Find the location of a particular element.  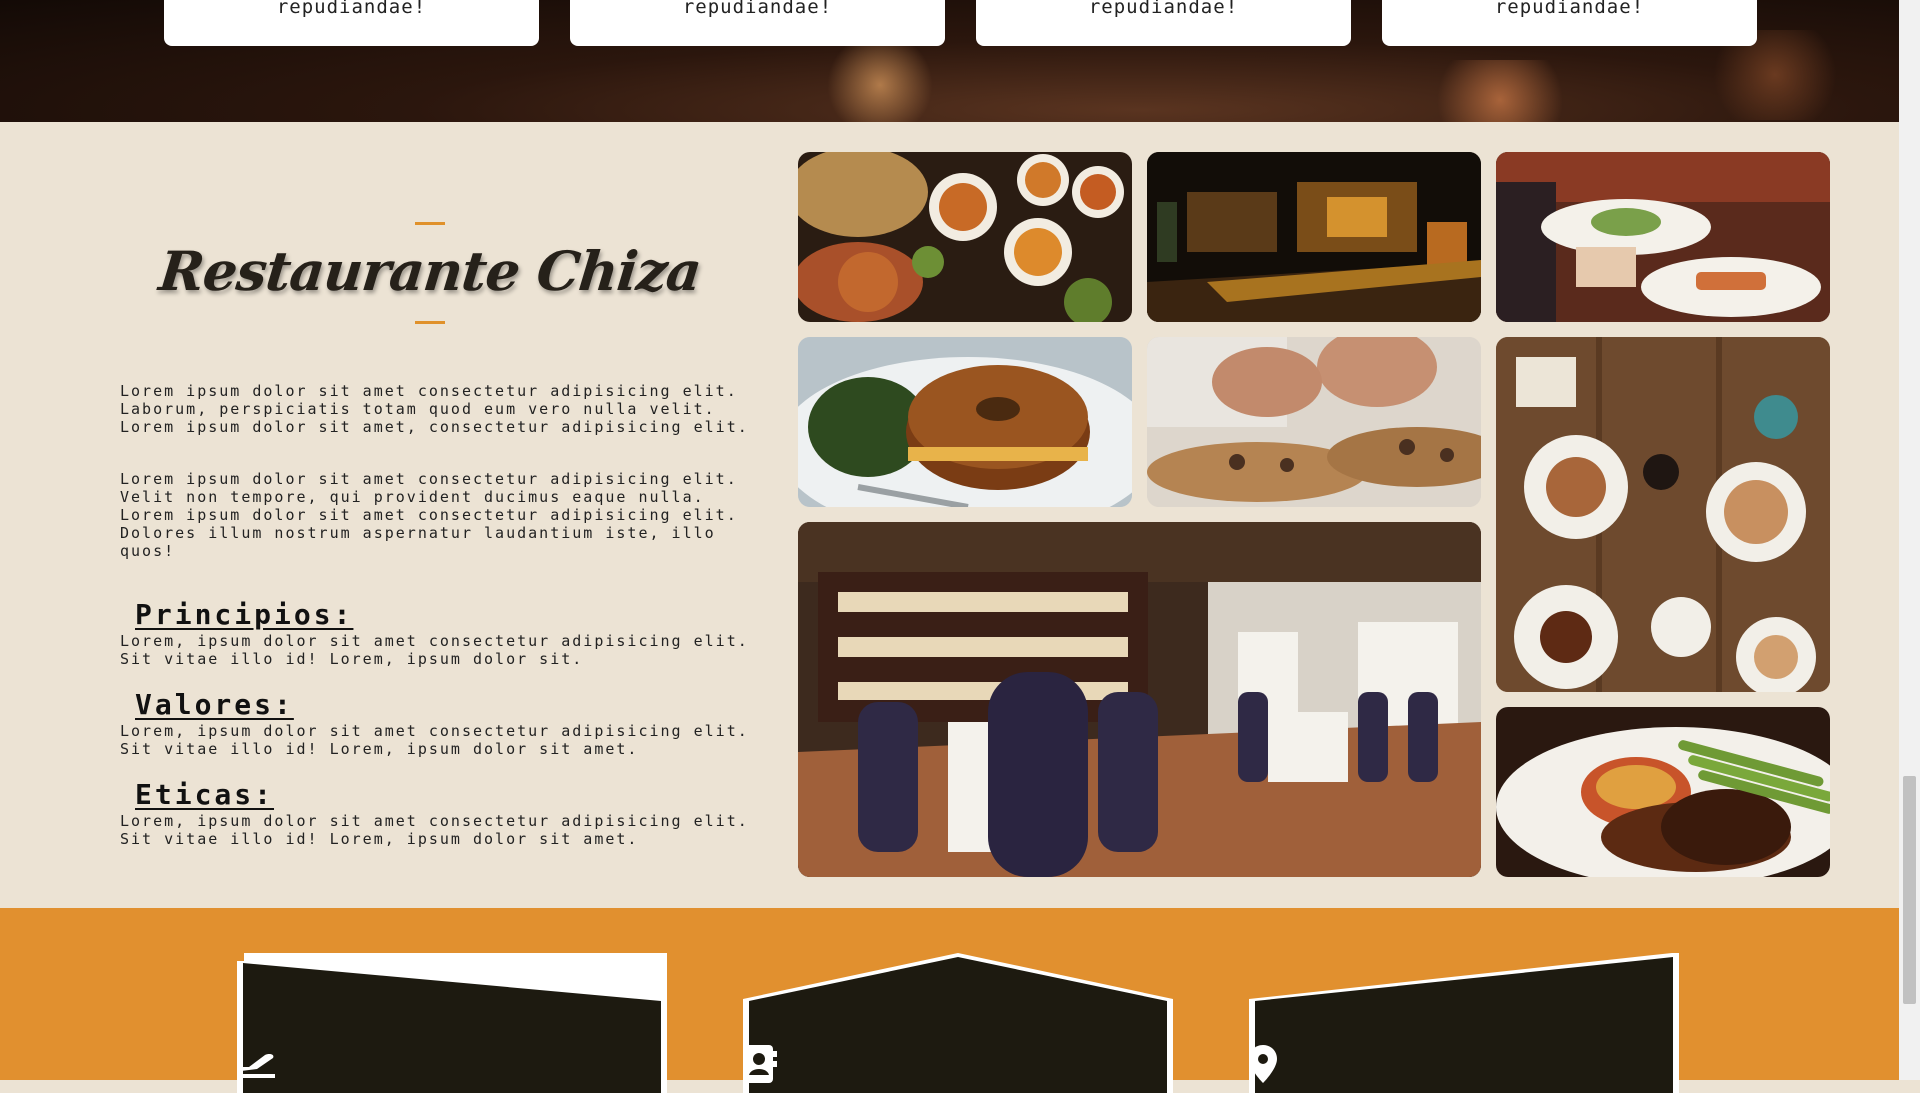

principios-heading: Principios: is located at coordinates (244, 614).